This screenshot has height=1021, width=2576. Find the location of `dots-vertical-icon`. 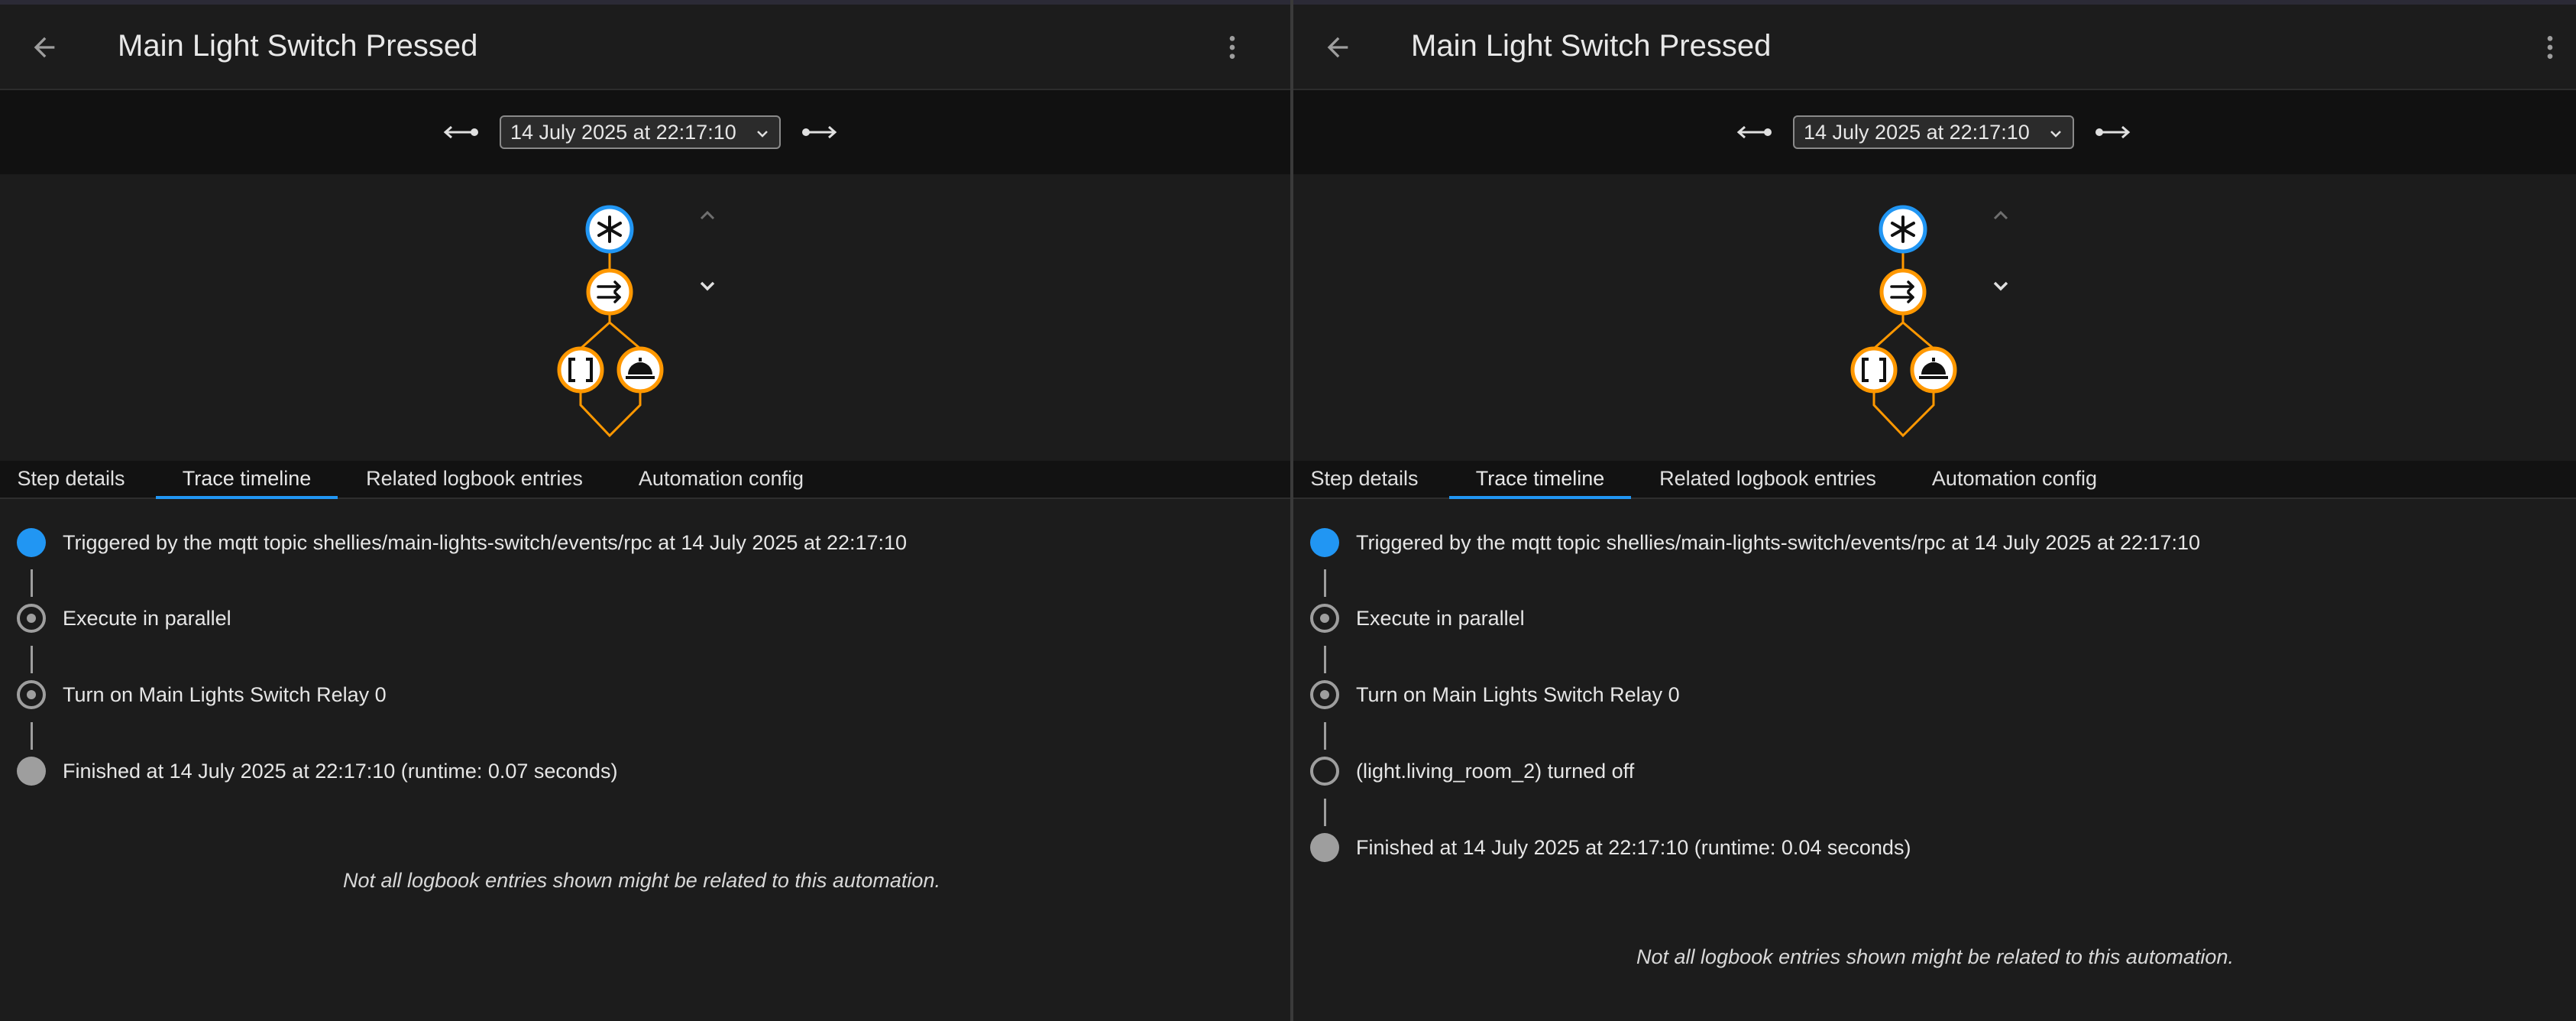

dots-vertical-icon is located at coordinates (2550, 47).